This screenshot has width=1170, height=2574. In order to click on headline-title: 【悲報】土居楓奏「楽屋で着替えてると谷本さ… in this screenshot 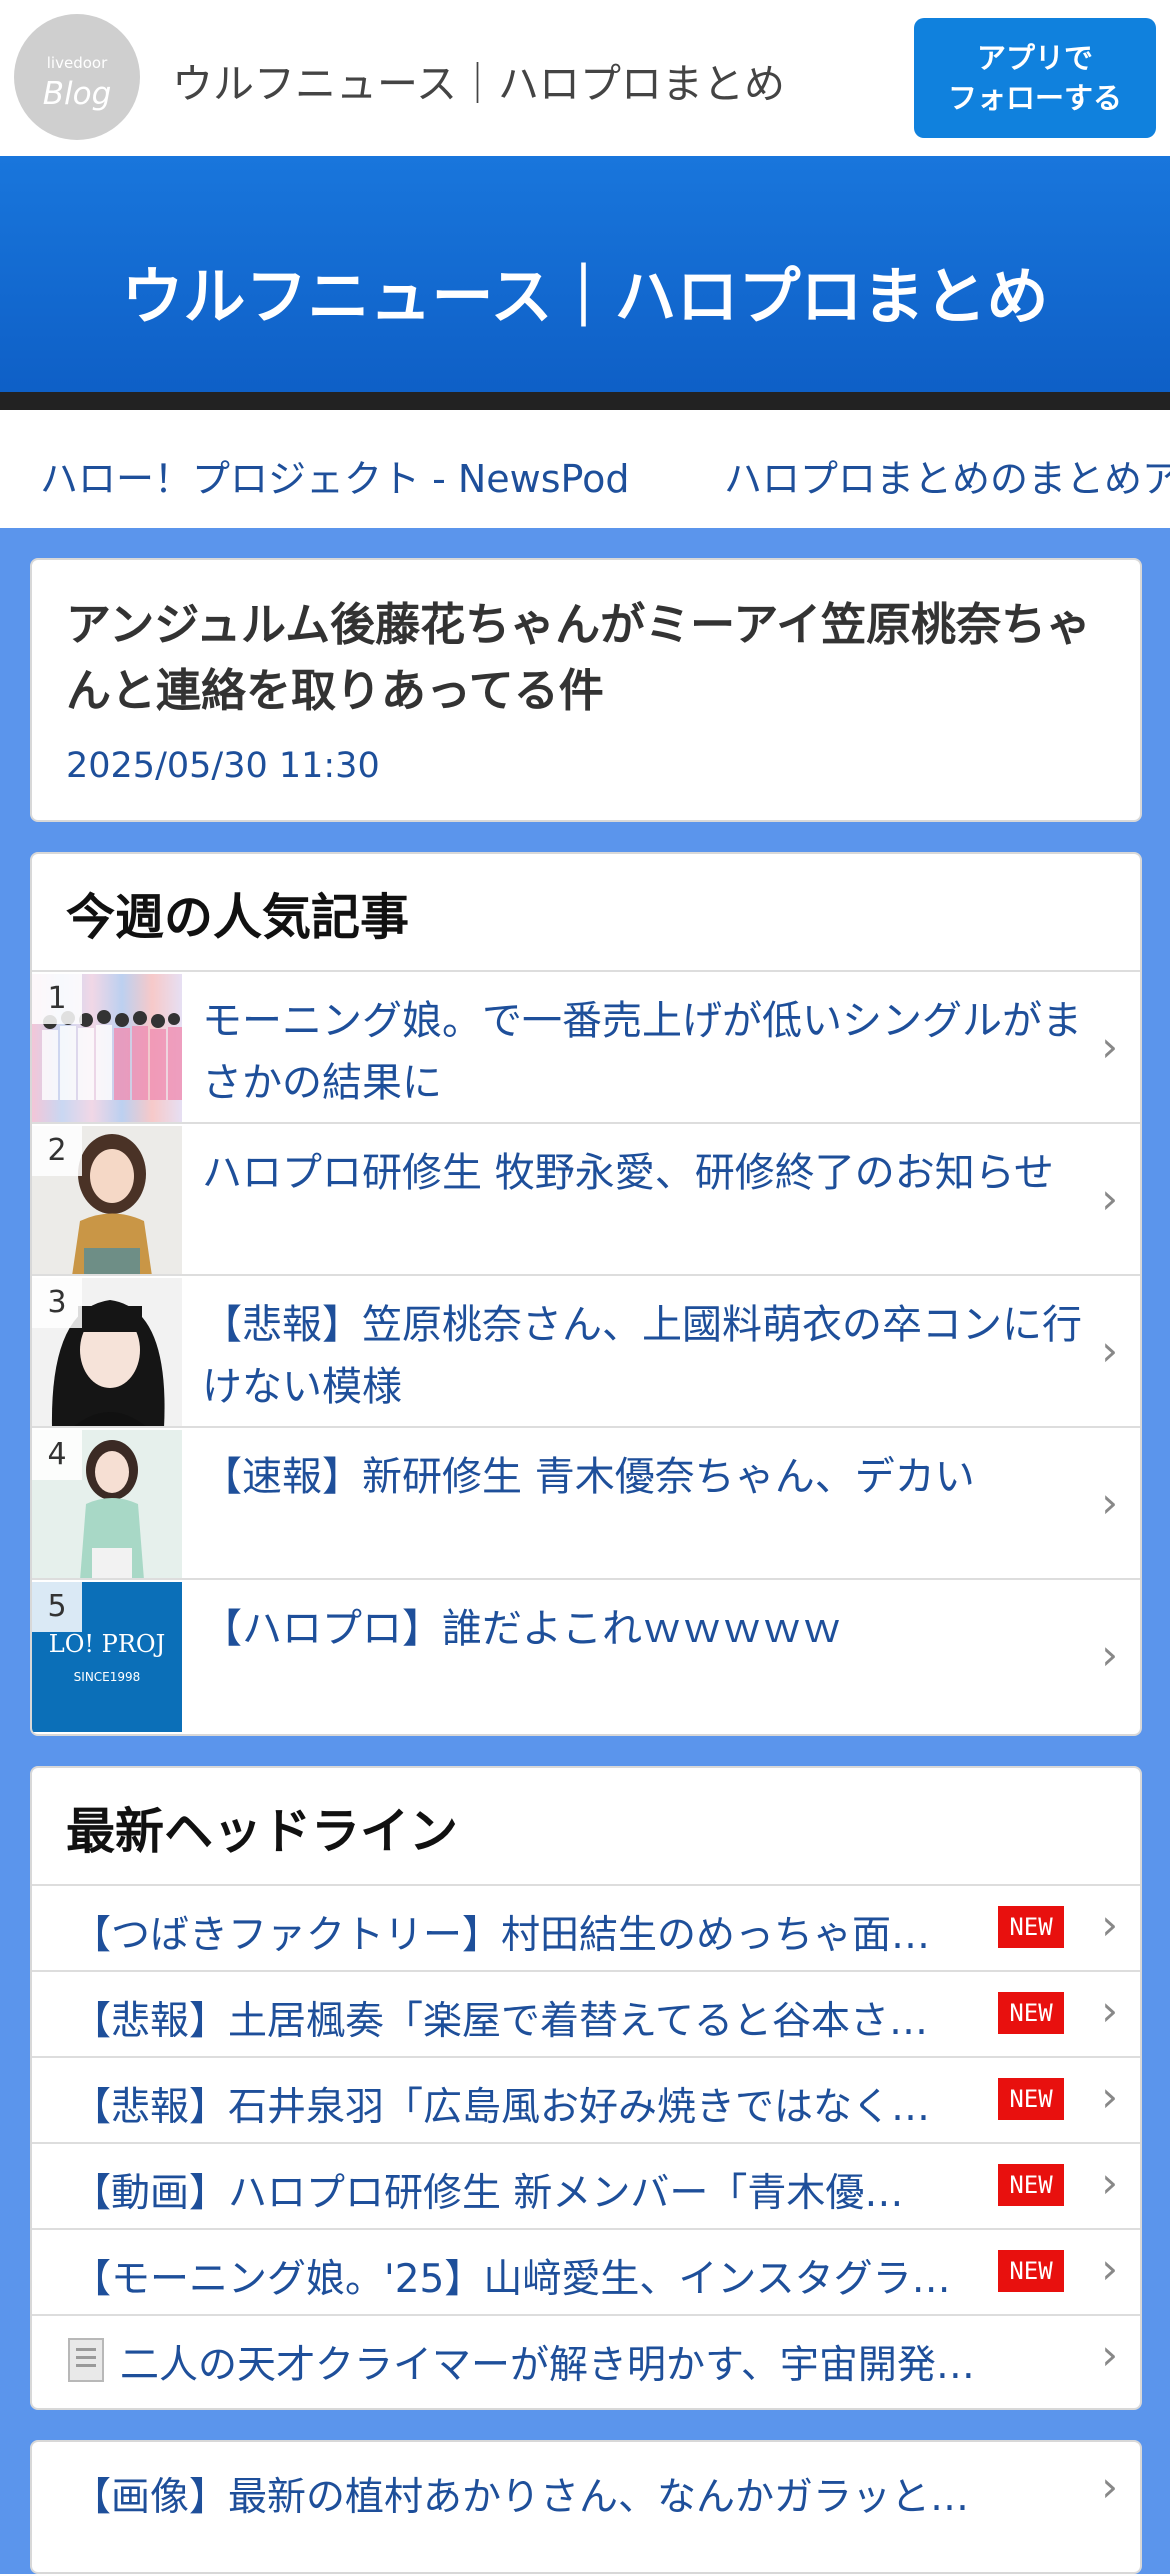, I will do `click(532, 2018)`.